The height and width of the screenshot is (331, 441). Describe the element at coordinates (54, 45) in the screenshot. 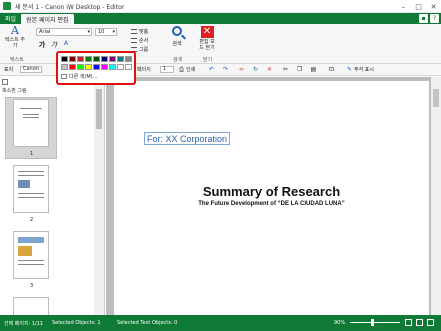

I see `italic-button: 가` at that location.